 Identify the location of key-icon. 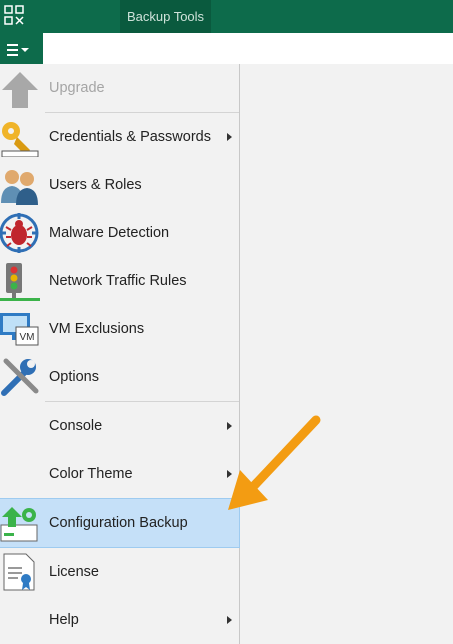
(20, 139).